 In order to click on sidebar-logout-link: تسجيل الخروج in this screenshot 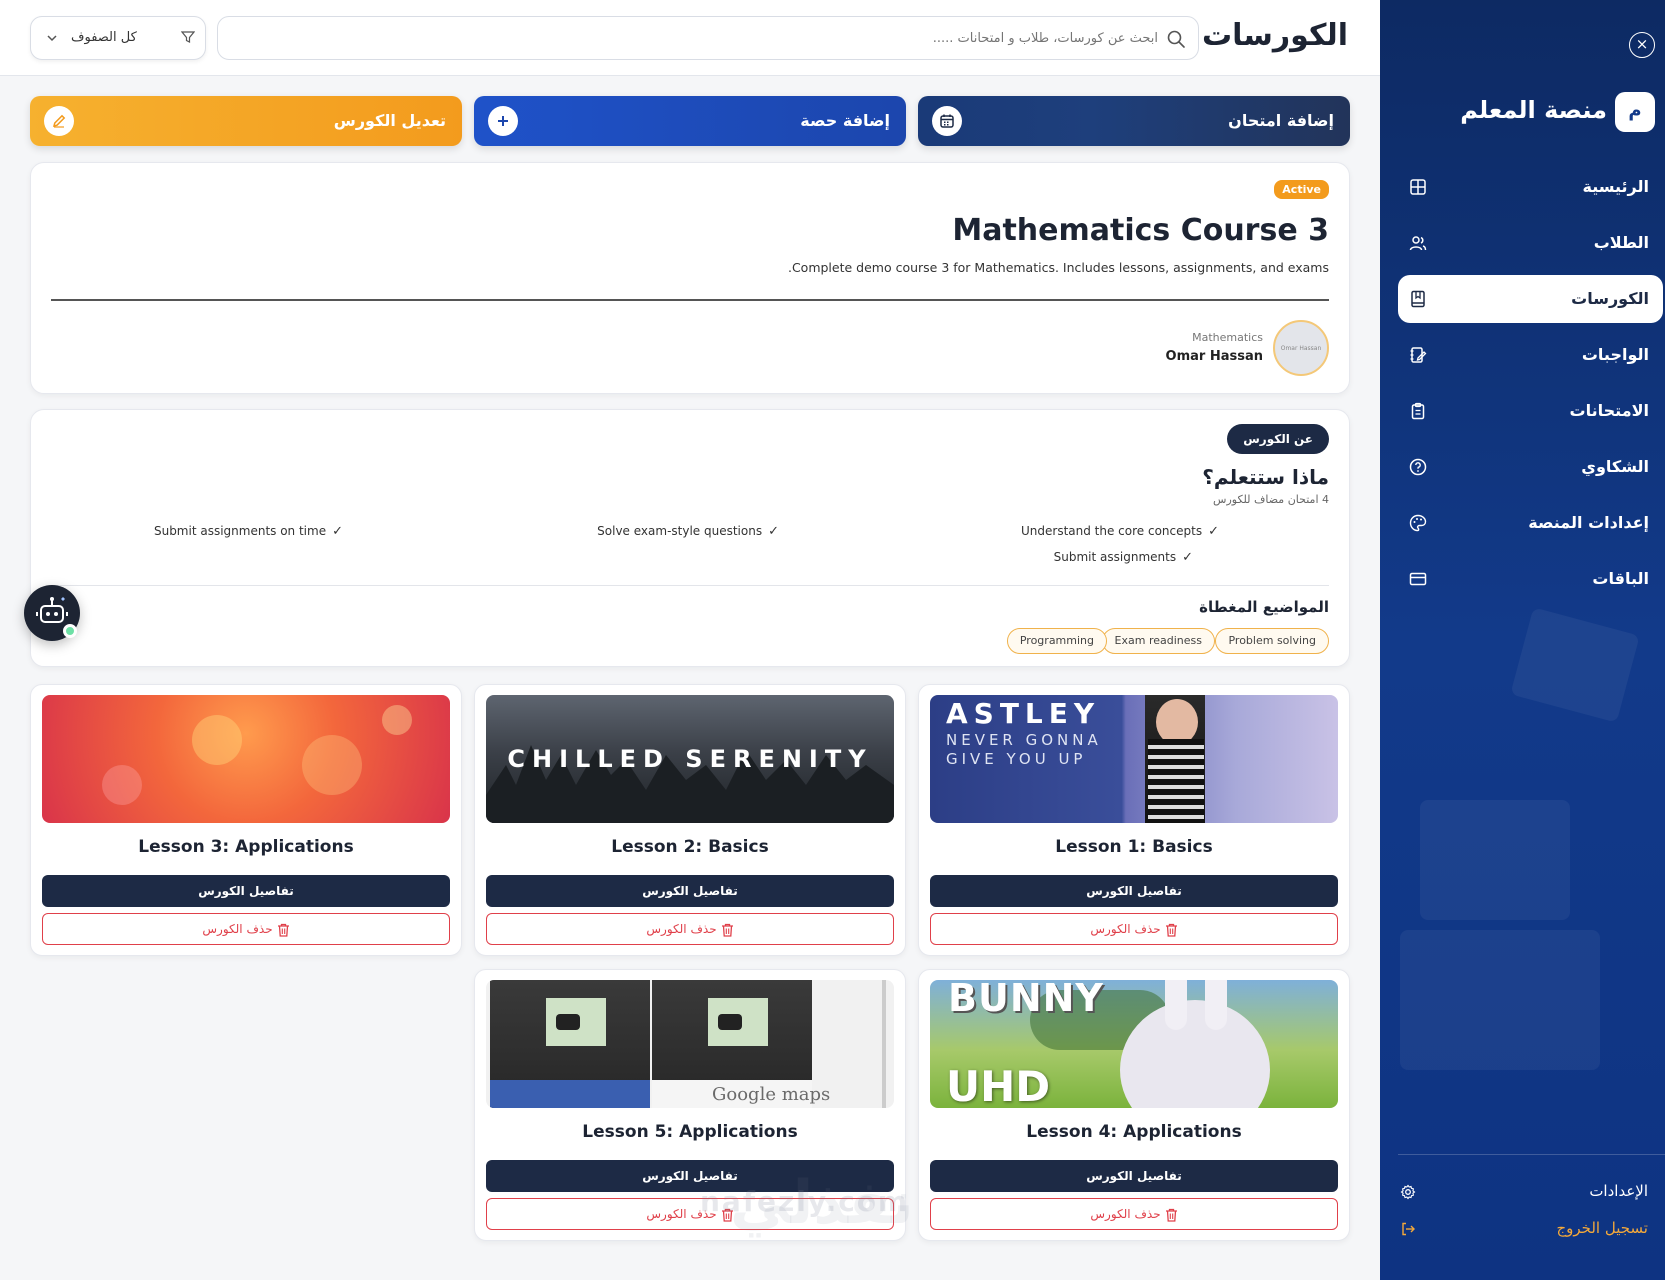, I will do `click(1525, 1229)`.